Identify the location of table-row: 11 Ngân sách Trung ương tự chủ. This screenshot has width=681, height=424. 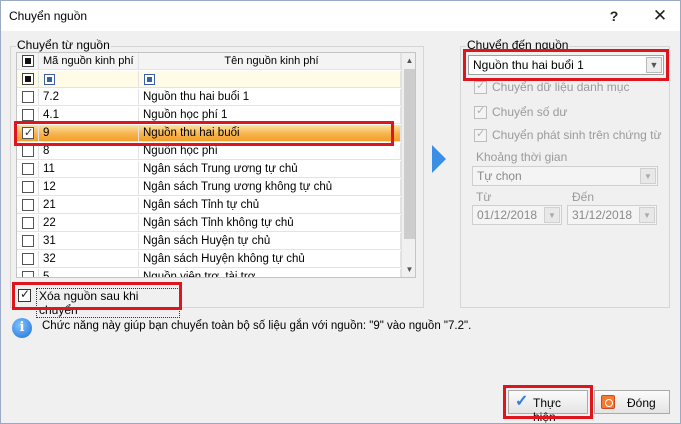
(209, 169).